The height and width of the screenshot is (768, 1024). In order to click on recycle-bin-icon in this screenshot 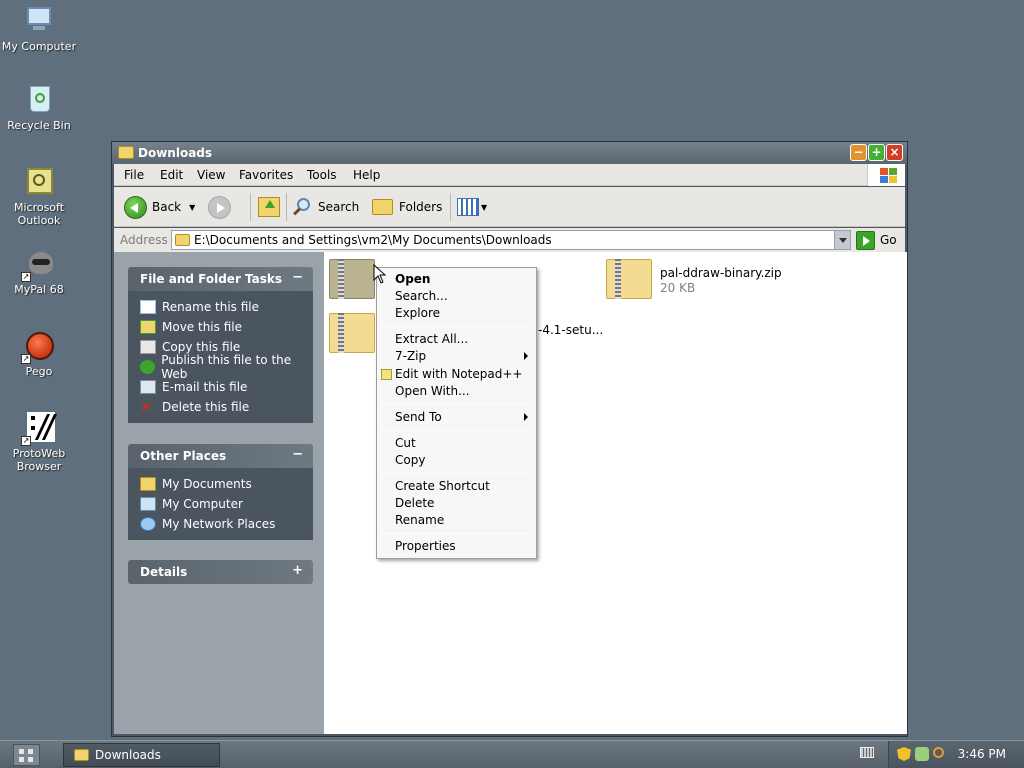, I will do `click(39, 100)`.